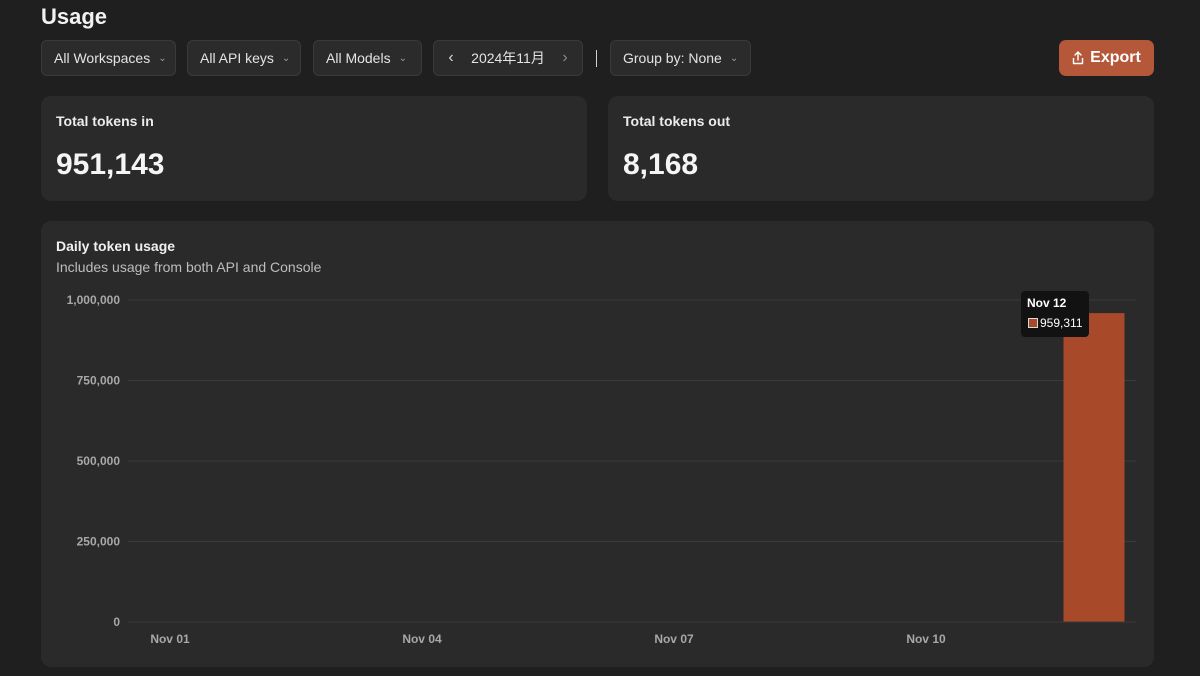 This screenshot has width=1200, height=676. I want to click on tooltip-date: Nov 12, so click(1047, 303).